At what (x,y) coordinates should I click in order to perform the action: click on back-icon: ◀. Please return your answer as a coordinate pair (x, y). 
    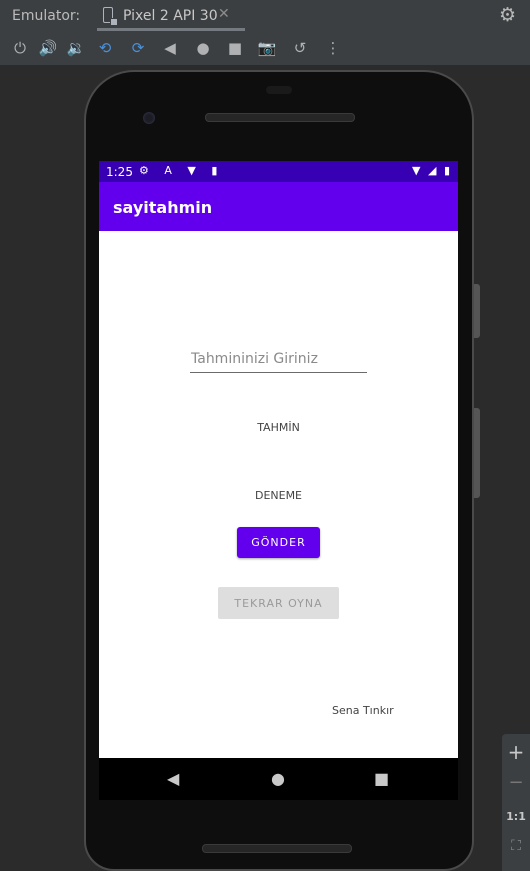
    Looking at the image, I should click on (170, 48).